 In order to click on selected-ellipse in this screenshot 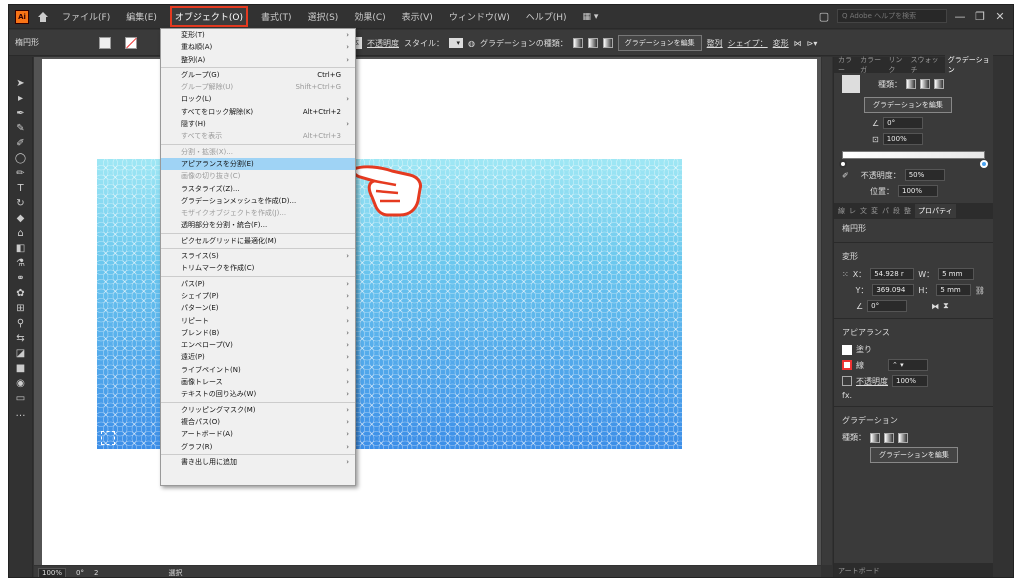, I will do `click(108, 438)`.